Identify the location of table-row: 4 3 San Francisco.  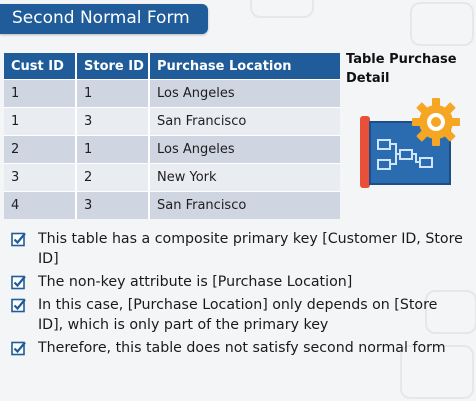
(172, 205).